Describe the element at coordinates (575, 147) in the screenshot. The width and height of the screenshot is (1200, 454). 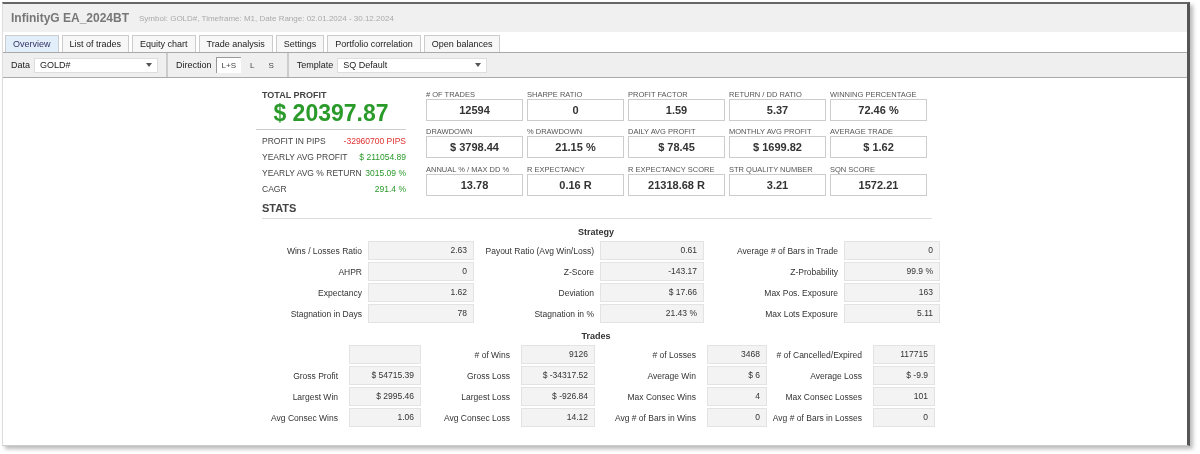
I see `metric-value: 21.15 %` at that location.